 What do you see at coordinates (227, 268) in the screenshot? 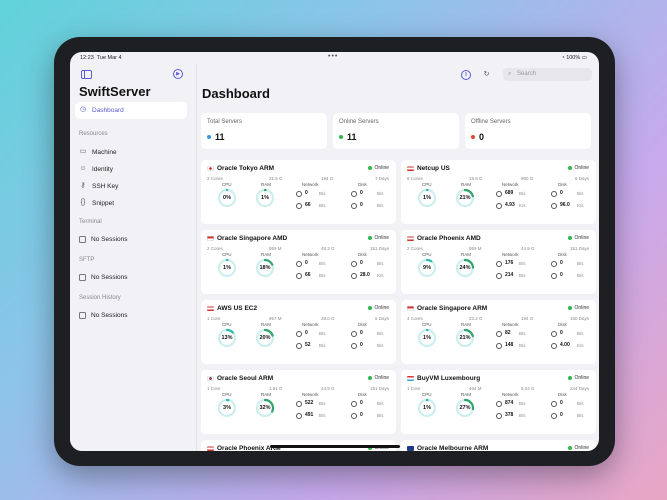
I see `cpu-percent: 1%` at bounding box center [227, 268].